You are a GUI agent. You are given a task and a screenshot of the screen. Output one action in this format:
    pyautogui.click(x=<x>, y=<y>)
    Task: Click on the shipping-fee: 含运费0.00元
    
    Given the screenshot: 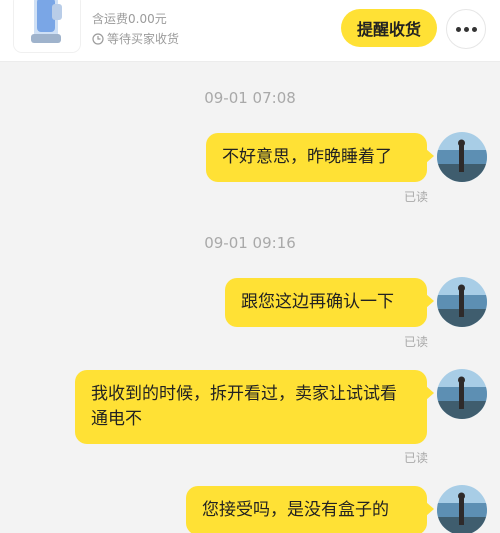 What is the action you would take?
    pyautogui.click(x=129, y=19)
    